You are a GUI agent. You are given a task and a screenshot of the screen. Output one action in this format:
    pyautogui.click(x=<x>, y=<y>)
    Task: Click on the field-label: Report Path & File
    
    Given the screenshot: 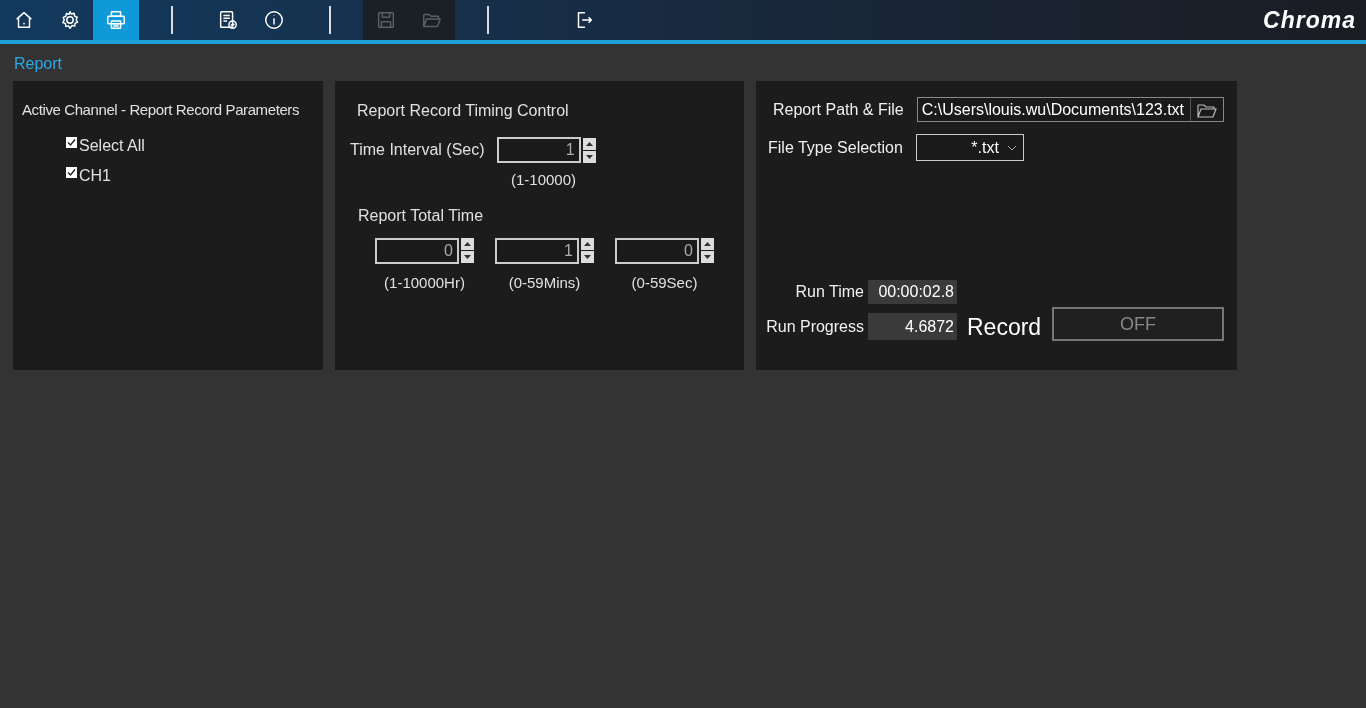 What is the action you would take?
    pyautogui.click(x=838, y=109)
    